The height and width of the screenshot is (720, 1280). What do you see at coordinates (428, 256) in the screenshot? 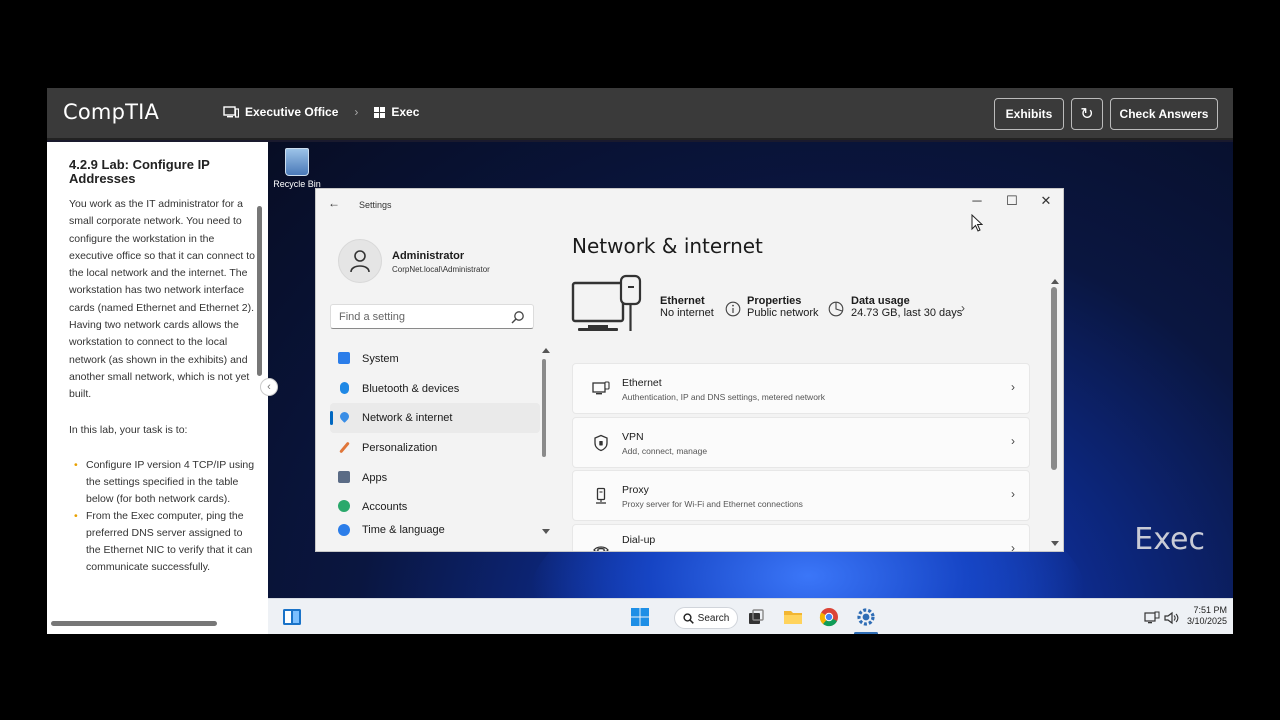
I see `user-name: Administrator` at bounding box center [428, 256].